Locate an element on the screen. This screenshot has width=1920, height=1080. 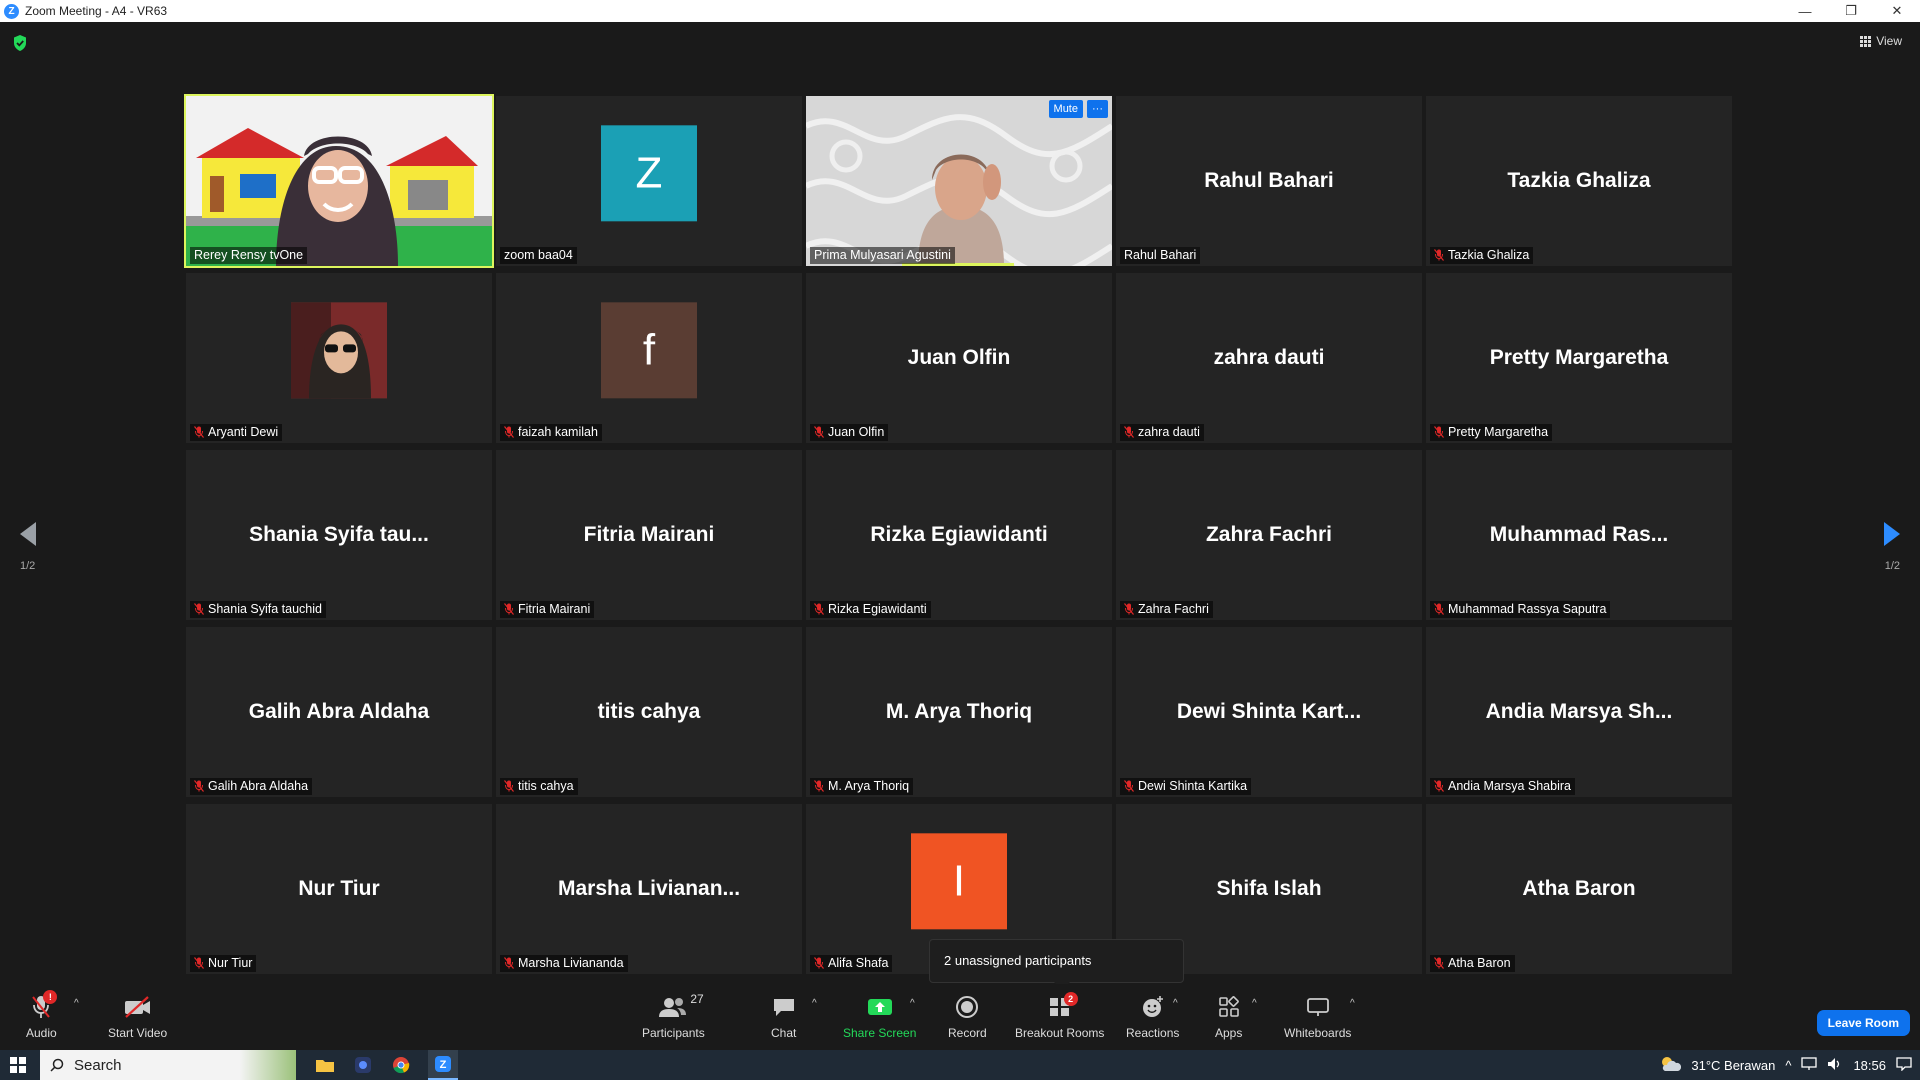
tile-controls: Mute ··· is located at coordinates (1078, 109).